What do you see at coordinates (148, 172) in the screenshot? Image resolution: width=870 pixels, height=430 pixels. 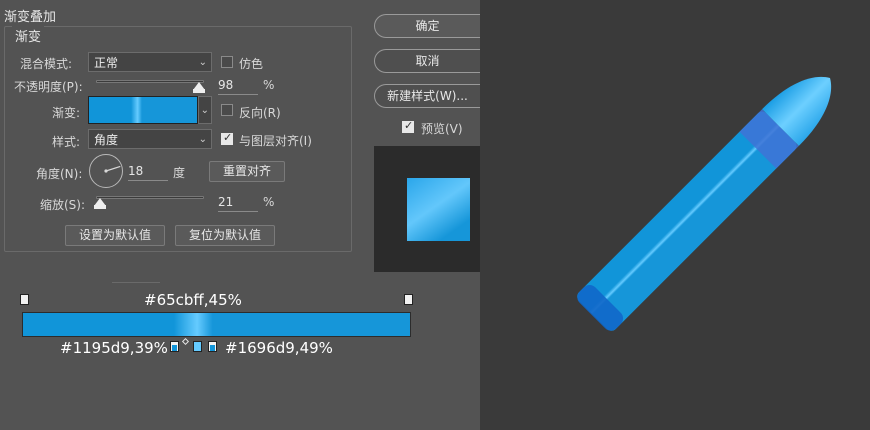 I see `angle-input: 18` at bounding box center [148, 172].